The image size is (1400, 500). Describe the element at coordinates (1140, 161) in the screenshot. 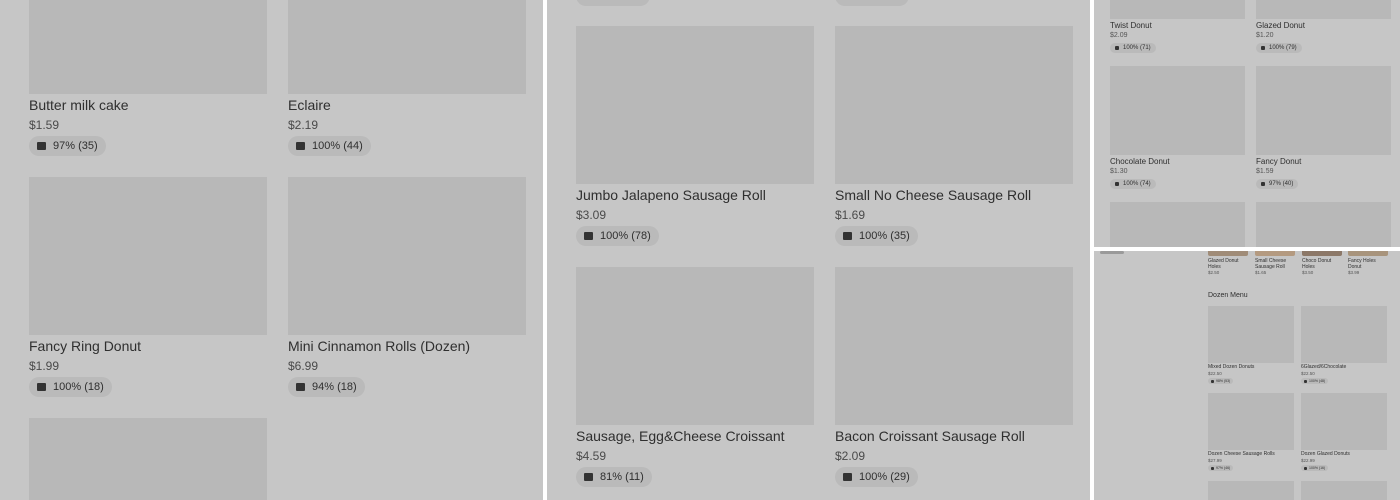

I see `item-name: Chocolate Donut` at that location.